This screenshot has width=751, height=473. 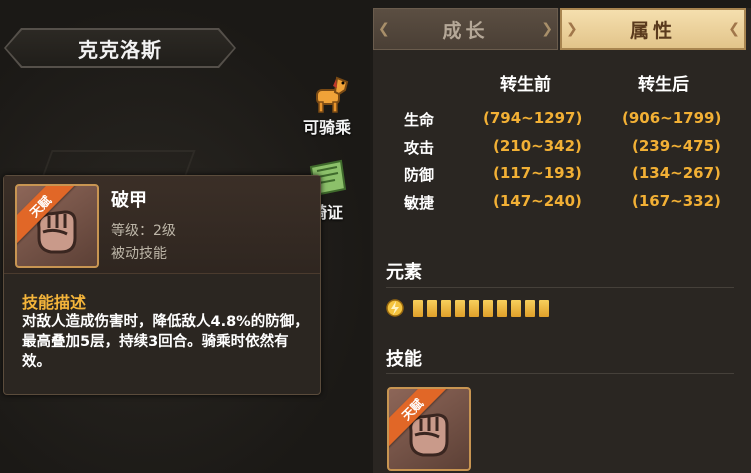 What do you see at coordinates (143, 231) in the screenshot?
I see `skill-level: 等级：2级` at bounding box center [143, 231].